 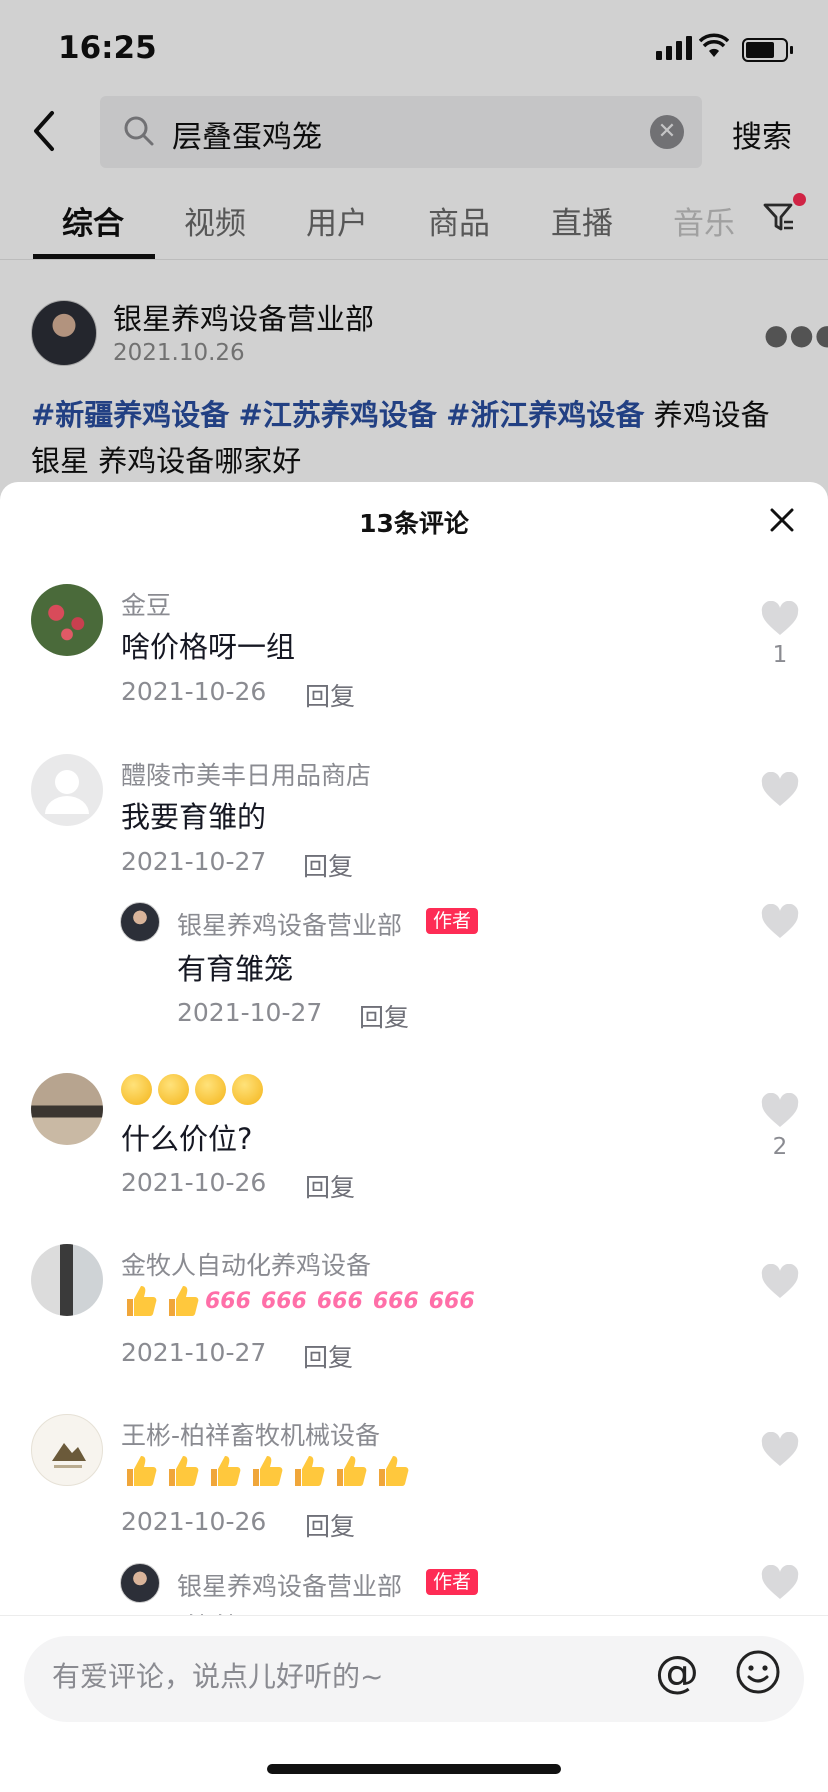 I want to click on close-icon, so click(x=782, y=520).